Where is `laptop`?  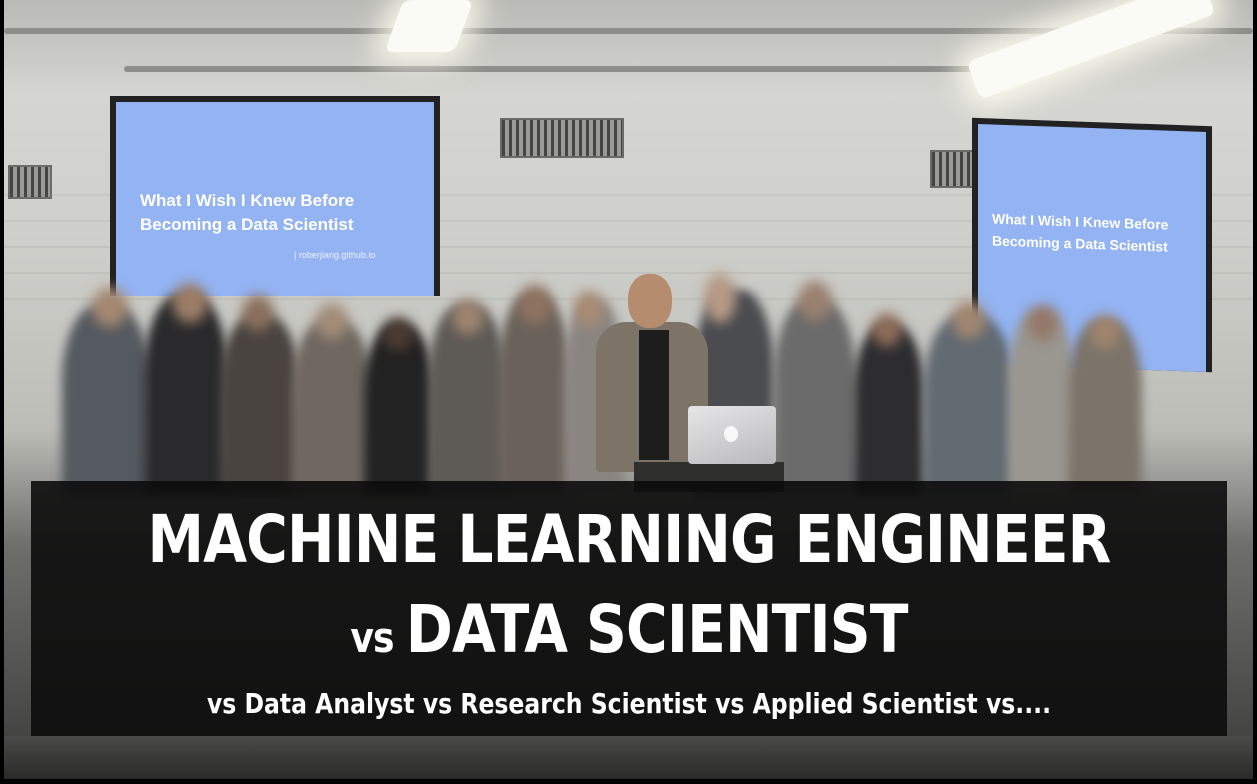 laptop is located at coordinates (732, 435).